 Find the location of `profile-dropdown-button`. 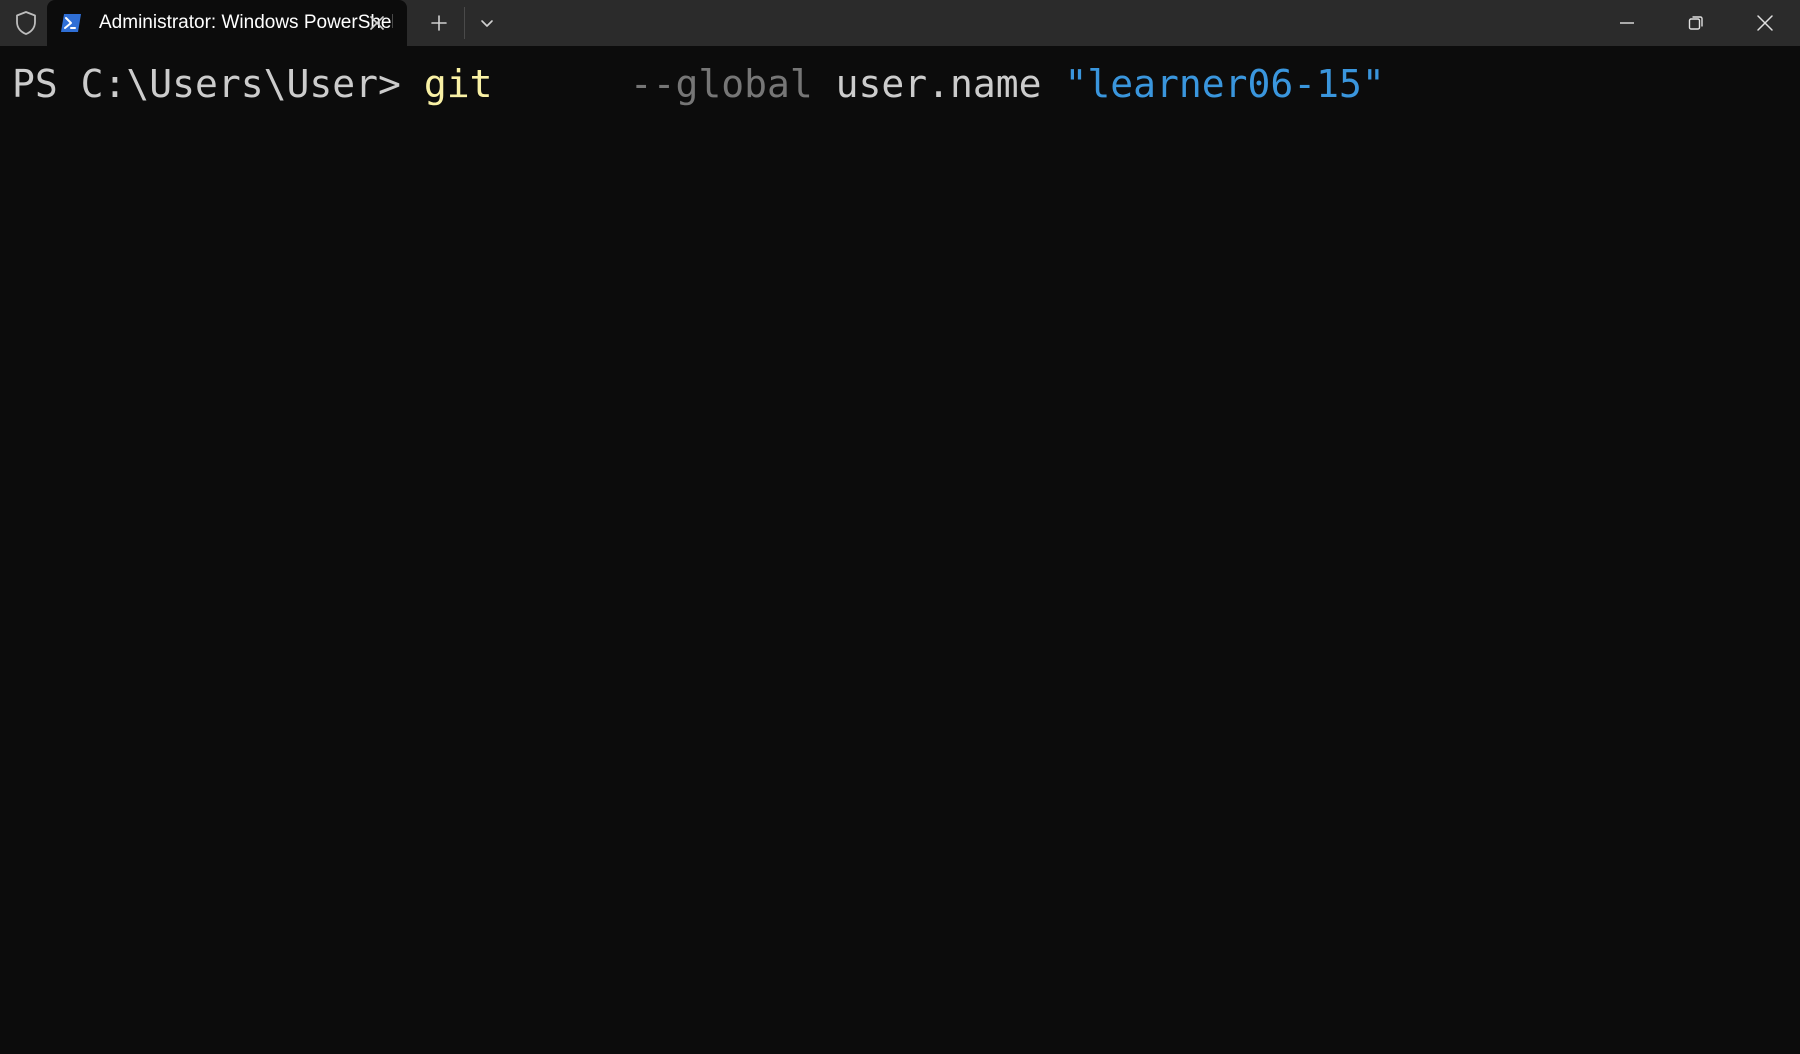

profile-dropdown-button is located at coordinates (487, 23).